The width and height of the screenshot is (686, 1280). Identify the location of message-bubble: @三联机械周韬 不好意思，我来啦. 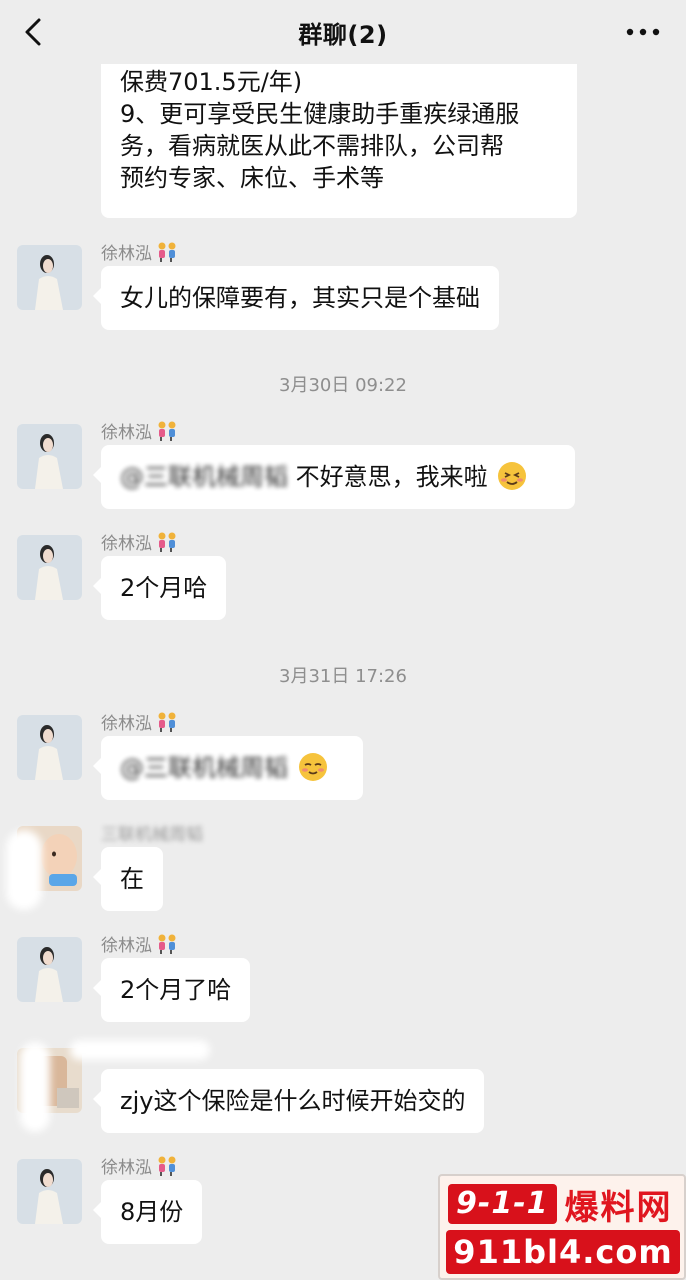
(334, 477).